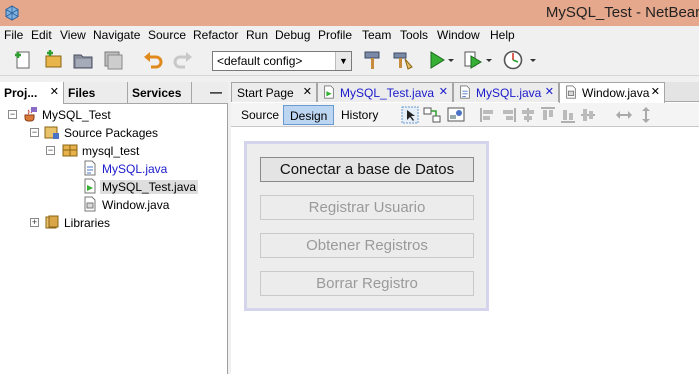  What do you see at coordinates (437, 60) in the screenshot?
I see `run-icon` at bounding box center [437, 60].